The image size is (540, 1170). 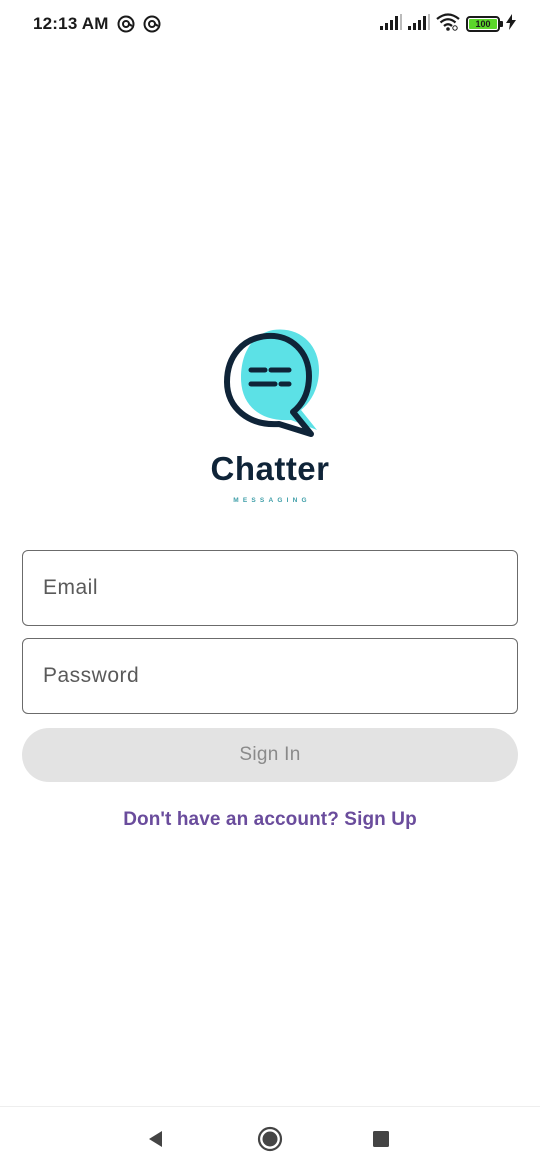 I want to click on brand-name: Chatter, so click(x=270, y=468).